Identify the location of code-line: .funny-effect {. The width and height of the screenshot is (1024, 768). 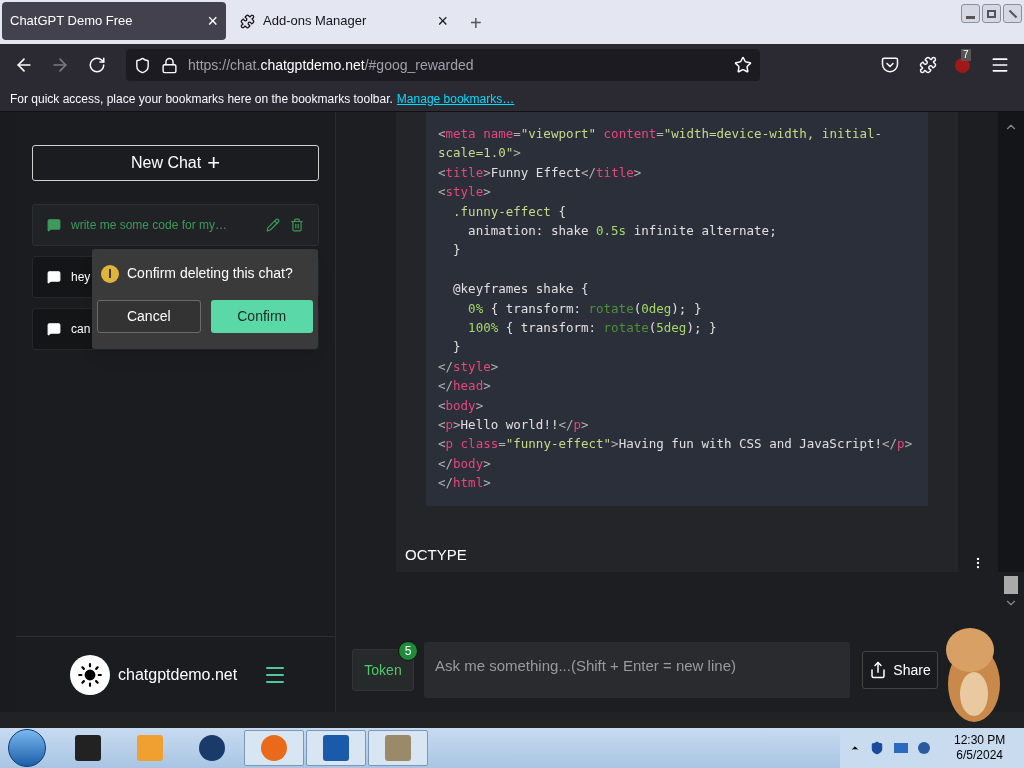
(509, 211).